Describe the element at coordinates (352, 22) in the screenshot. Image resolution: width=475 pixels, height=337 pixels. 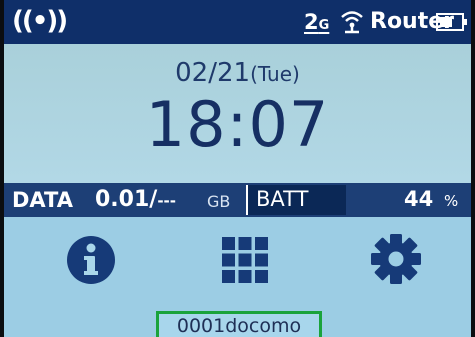
I see `wifi-icon` at that location.